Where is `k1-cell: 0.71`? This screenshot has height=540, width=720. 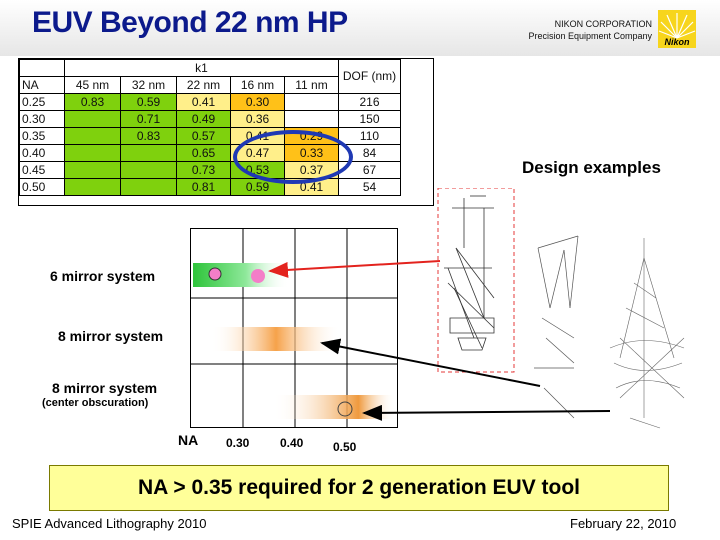
k1-cell: 0.71 is located at coordinates (148, 119).